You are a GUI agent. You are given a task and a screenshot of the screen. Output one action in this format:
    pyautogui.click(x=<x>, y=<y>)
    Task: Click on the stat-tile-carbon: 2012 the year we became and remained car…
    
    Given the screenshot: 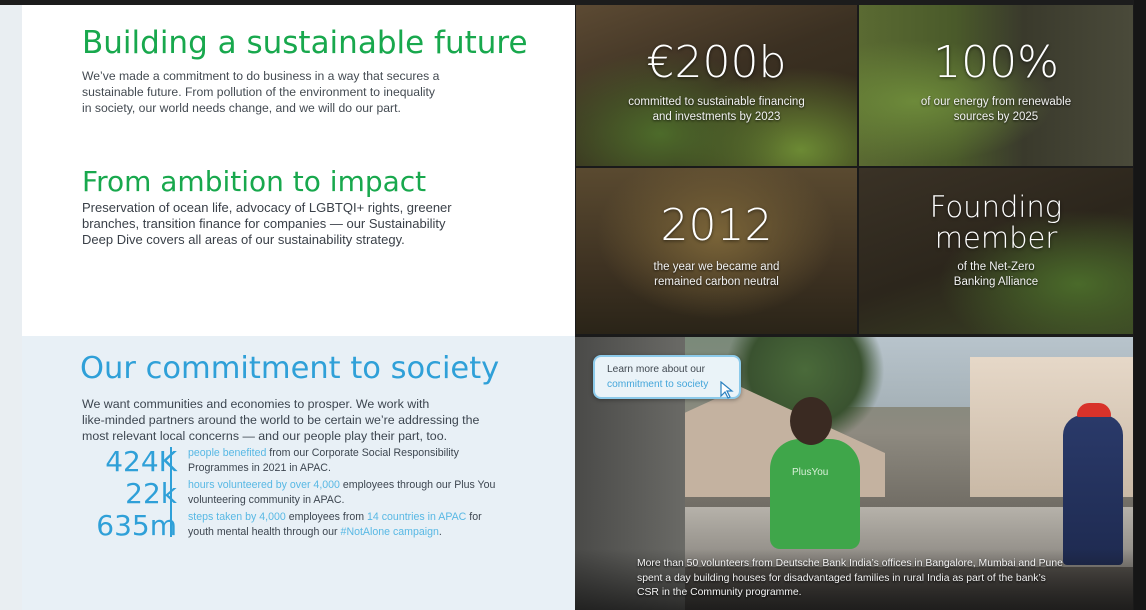 What is the action you would take?
    pyautogui.click(x=716, y=251)
    